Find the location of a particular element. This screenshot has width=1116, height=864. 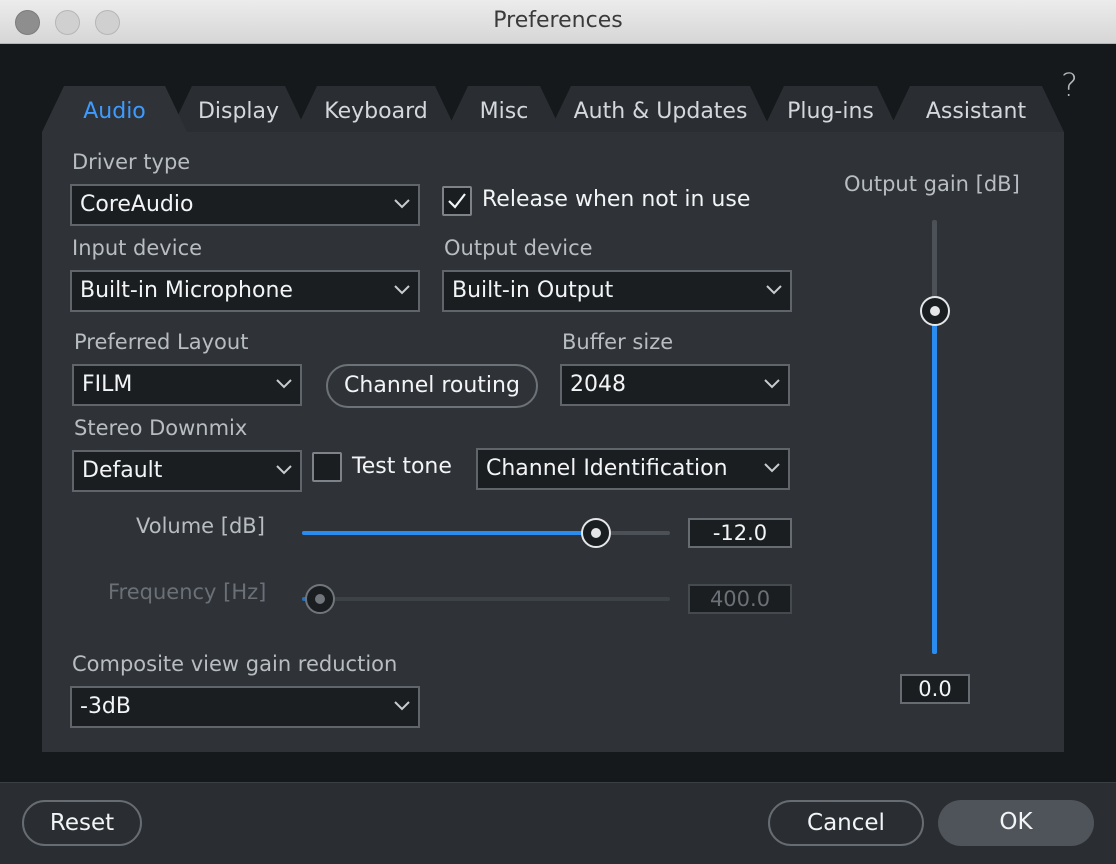

stereo-downmix-dropdown: Default is located at coordinates (187, 471).